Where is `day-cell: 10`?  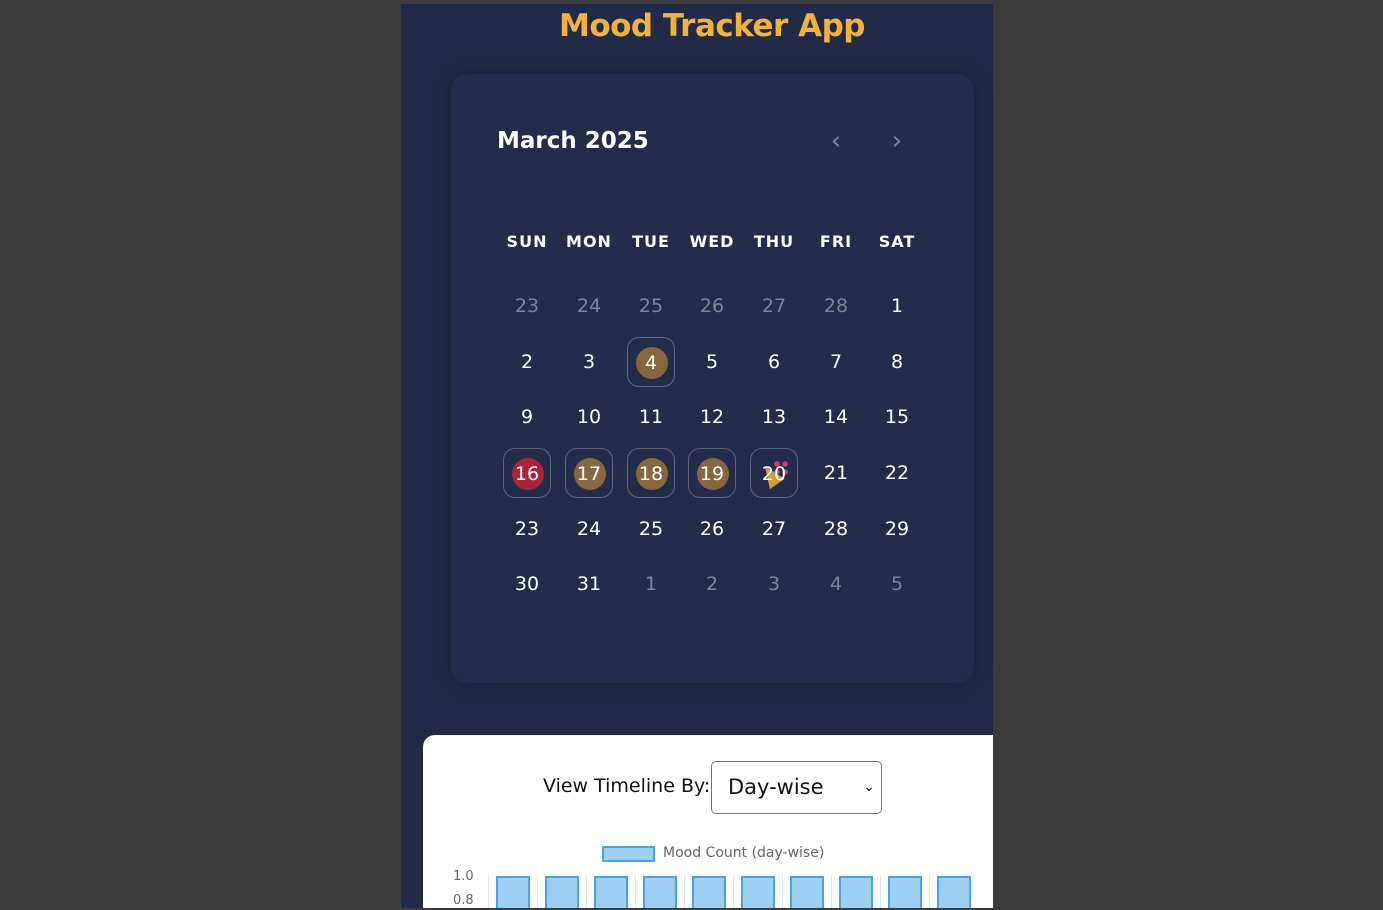
day-cell: 10 is located at coordinates (589, 417).